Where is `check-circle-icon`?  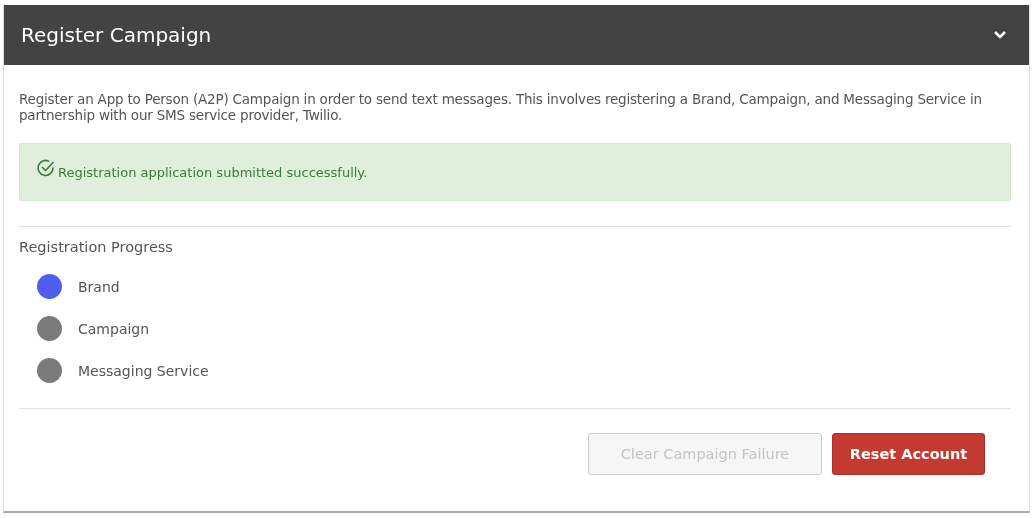
check-circle-icon is located at coordinates (46, 168).